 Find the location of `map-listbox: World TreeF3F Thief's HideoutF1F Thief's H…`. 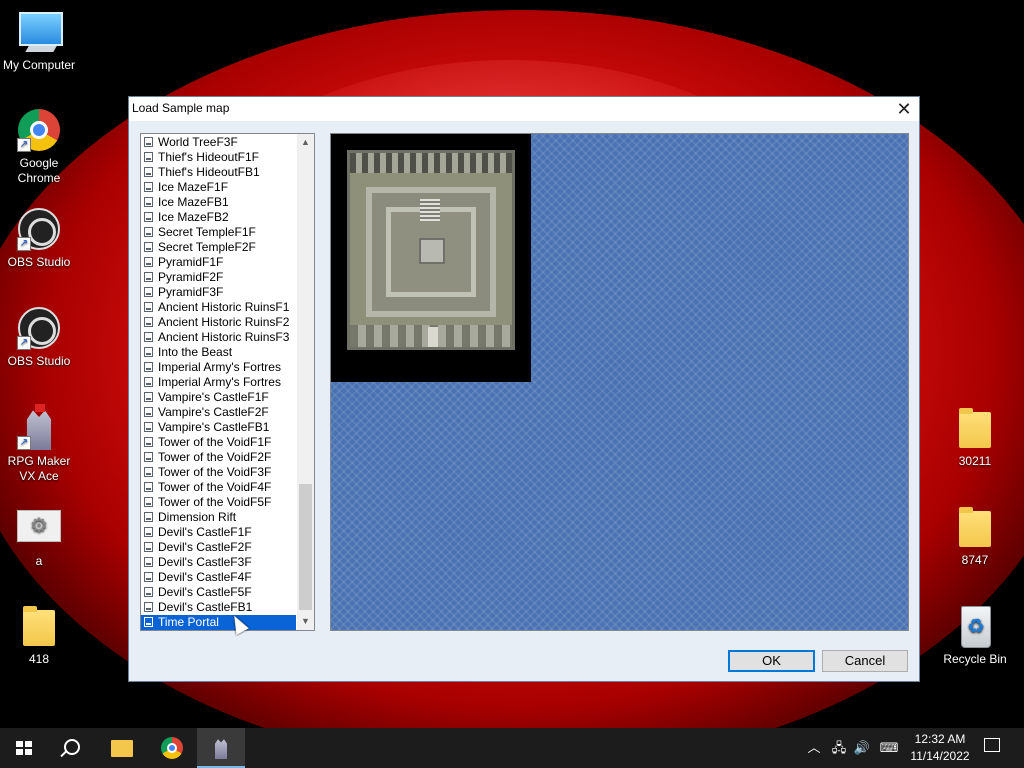

map-listbox: World TreeF3F Thief's HideoutF1F Thief's H… is located at coordinates (227, 382).